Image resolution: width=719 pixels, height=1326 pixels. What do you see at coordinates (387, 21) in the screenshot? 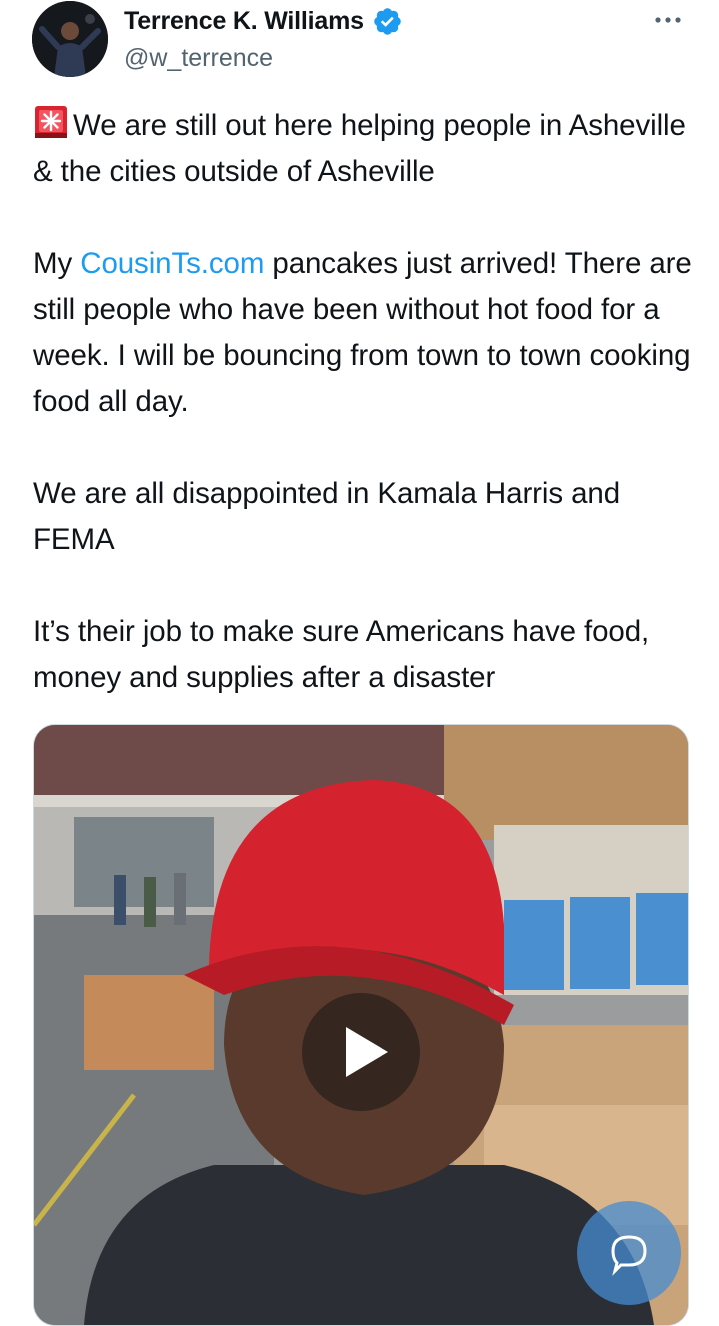
I see `verified-badge-icon` at bounding box center [387, 21].